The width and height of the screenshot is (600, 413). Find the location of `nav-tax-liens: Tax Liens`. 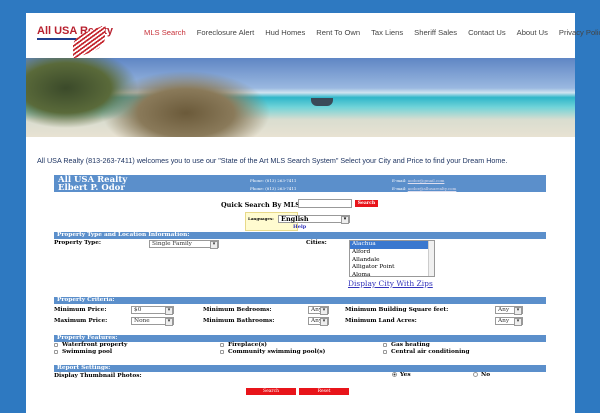

nav-tax-liens: Tax Liens is located at coordinates (387, 32).